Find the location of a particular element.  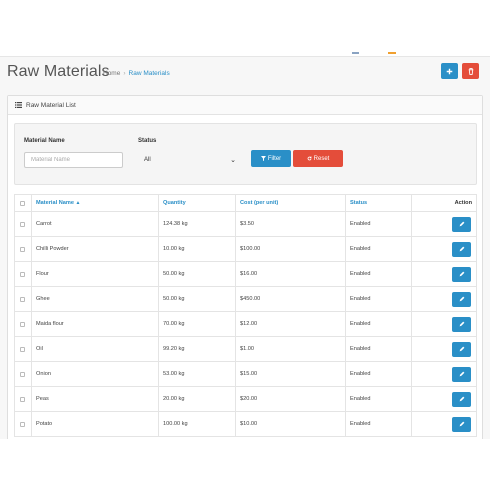

table-row: Maida flour 70.00 kg $12.00 Enabled is located at coordinates (245, 324).